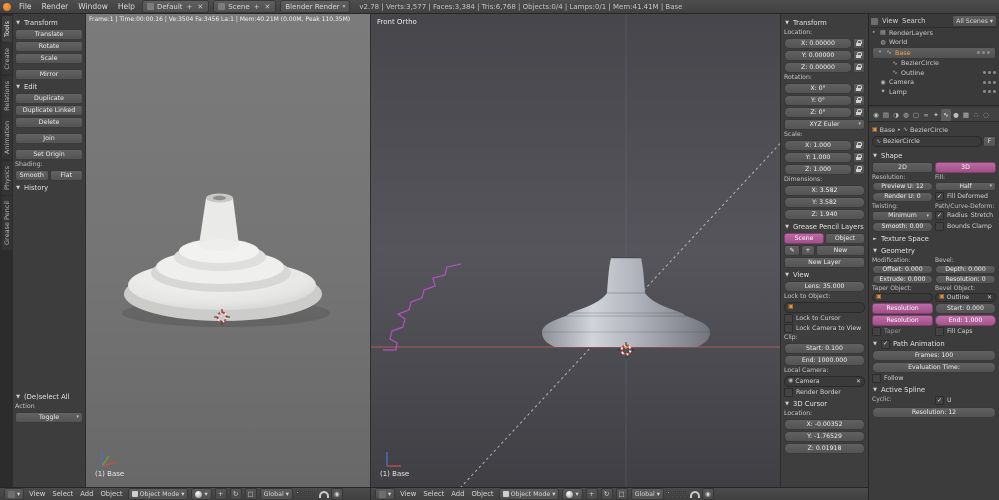 This screenshot has width=999, height=500. Describe the element at coordinates (621, 494) in the screenshot. I see `manipulator-scale-button: □` at that location.